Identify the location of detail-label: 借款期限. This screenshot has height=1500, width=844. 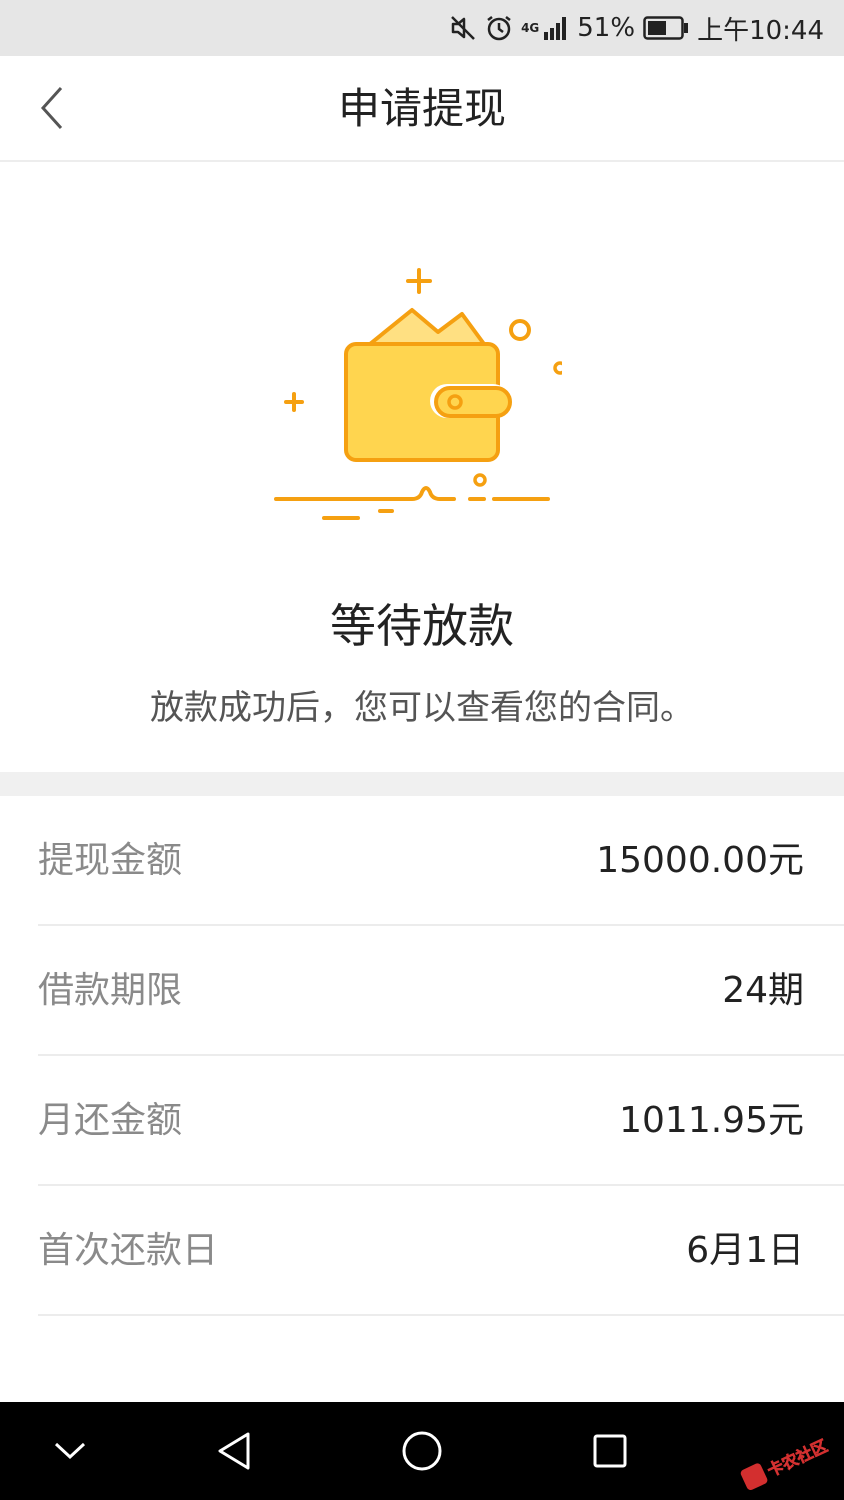
(110, 990).